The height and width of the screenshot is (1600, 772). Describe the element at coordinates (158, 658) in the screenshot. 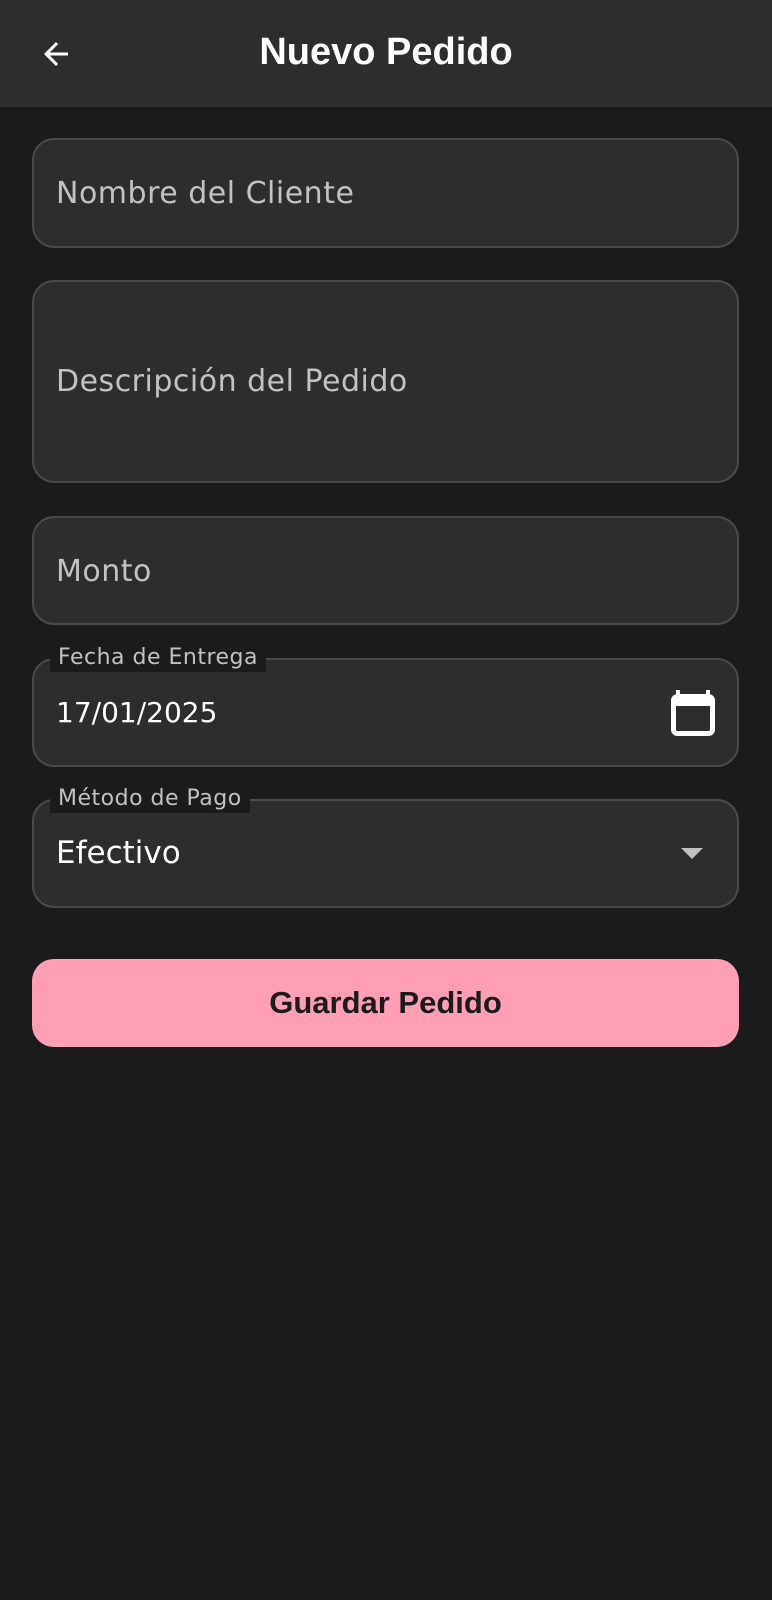

I see `delivery-date-label: Fecha de Entrega` at that location.